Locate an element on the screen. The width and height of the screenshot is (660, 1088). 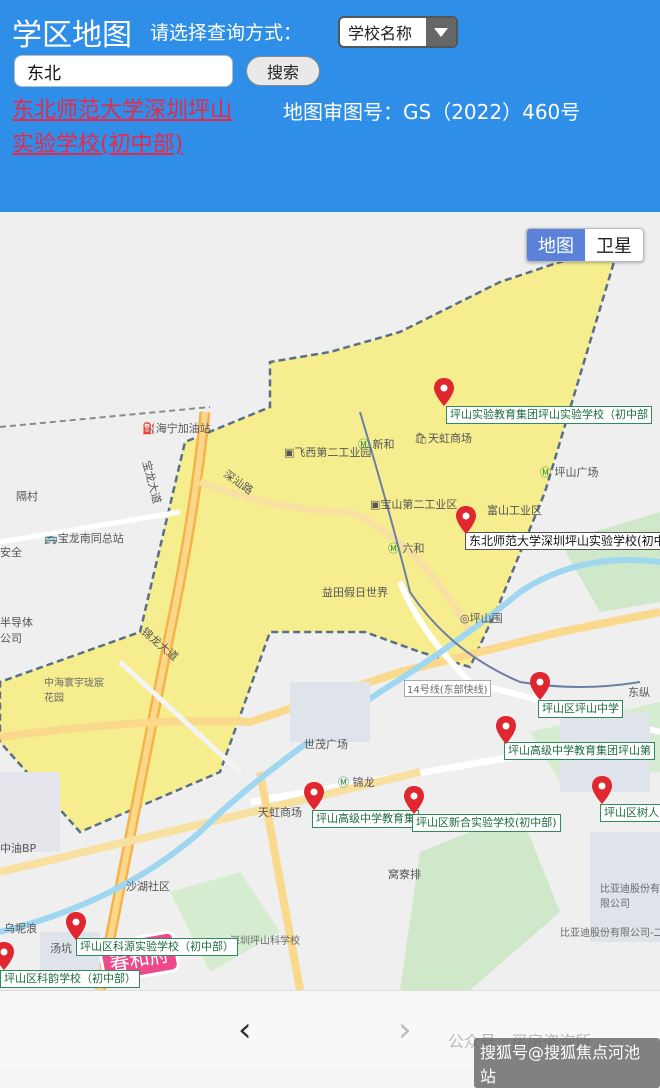
query-mode-label: 请选择查询方式： is located at coordinates (226, 33).